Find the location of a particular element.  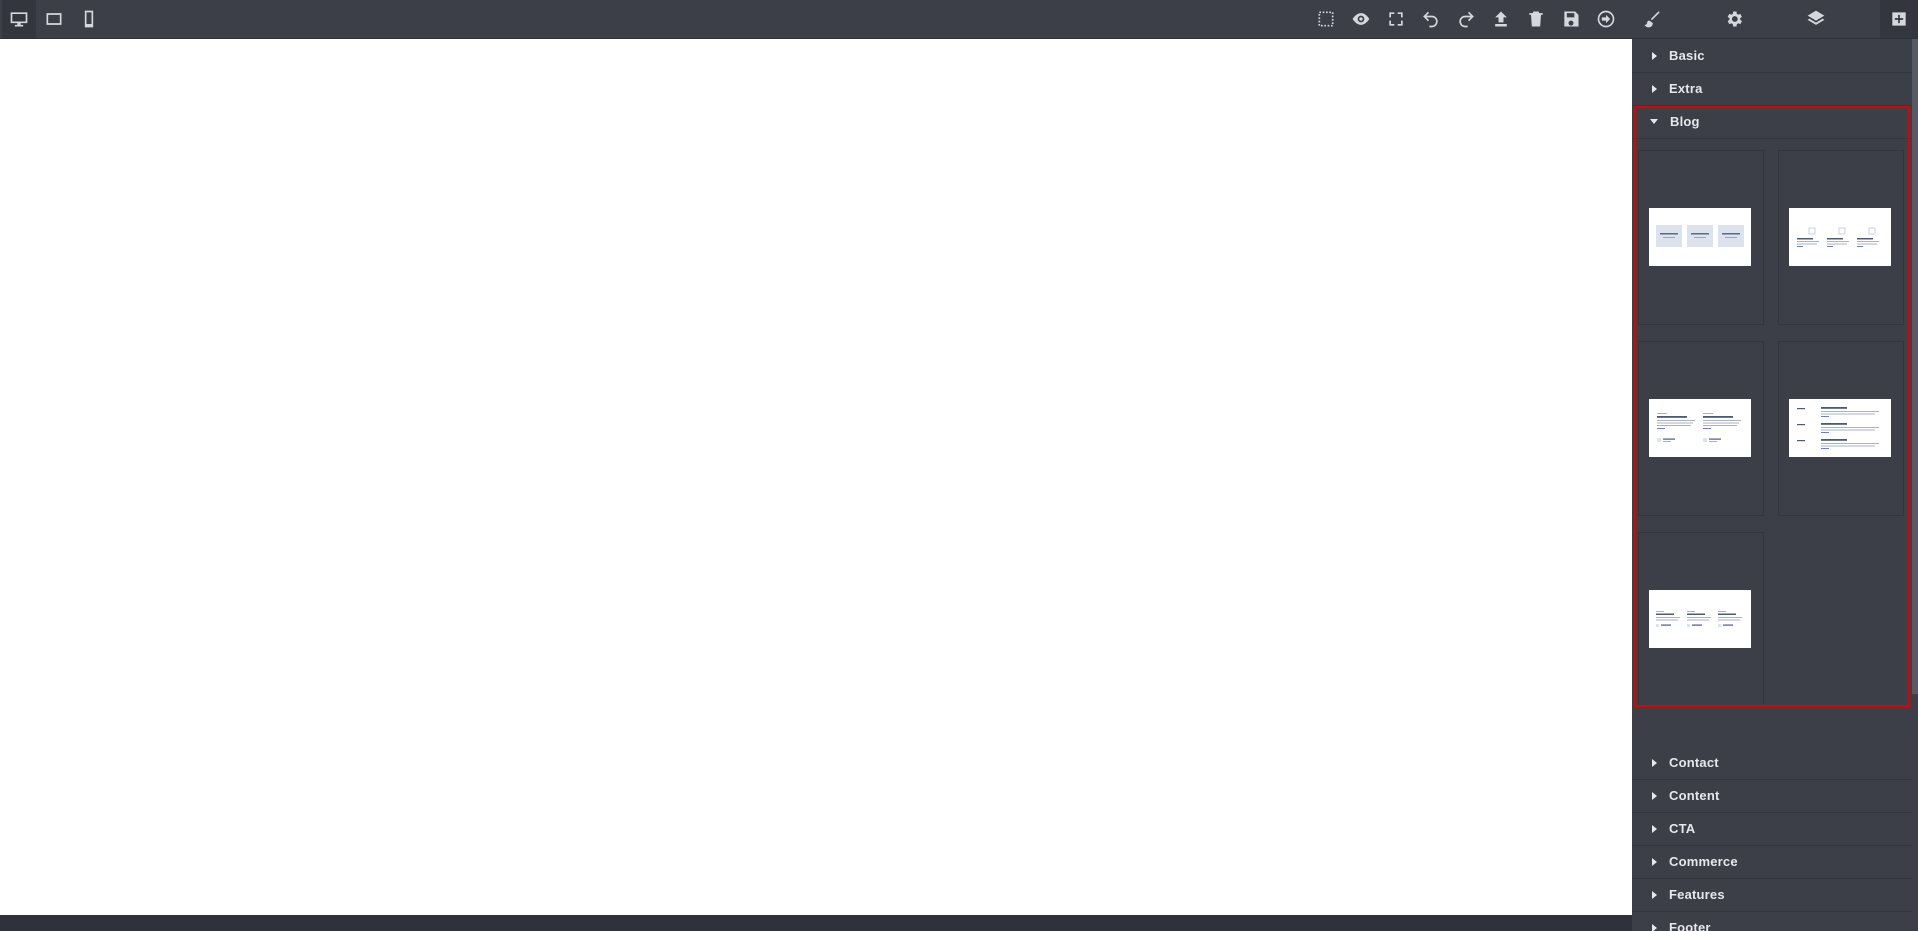

layer-manager-button is located at coordinates (1816, 19).